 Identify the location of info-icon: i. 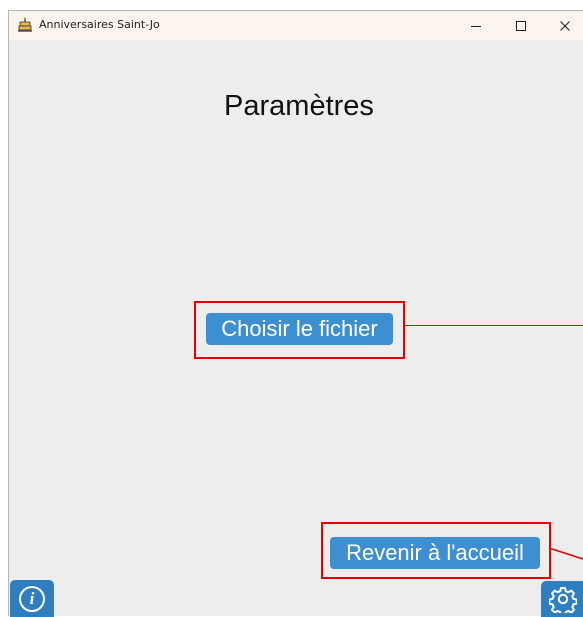
(32, 598).